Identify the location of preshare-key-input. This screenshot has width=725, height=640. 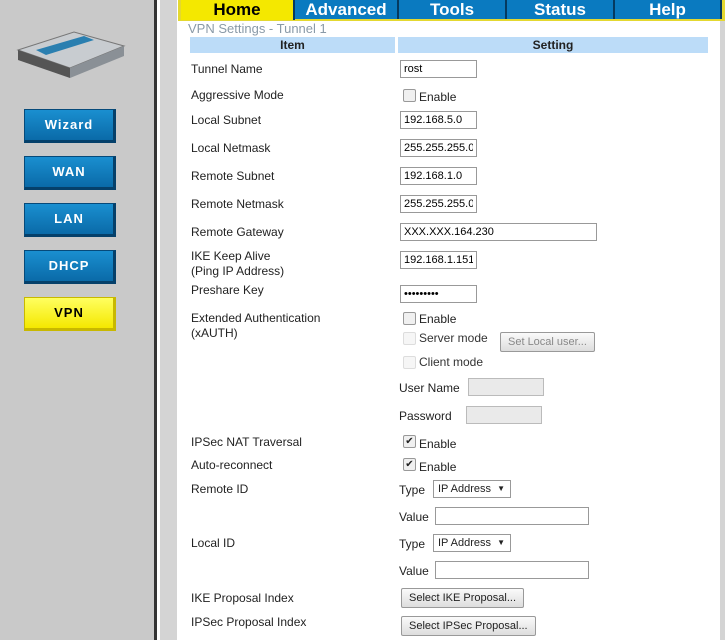
(438, 294).